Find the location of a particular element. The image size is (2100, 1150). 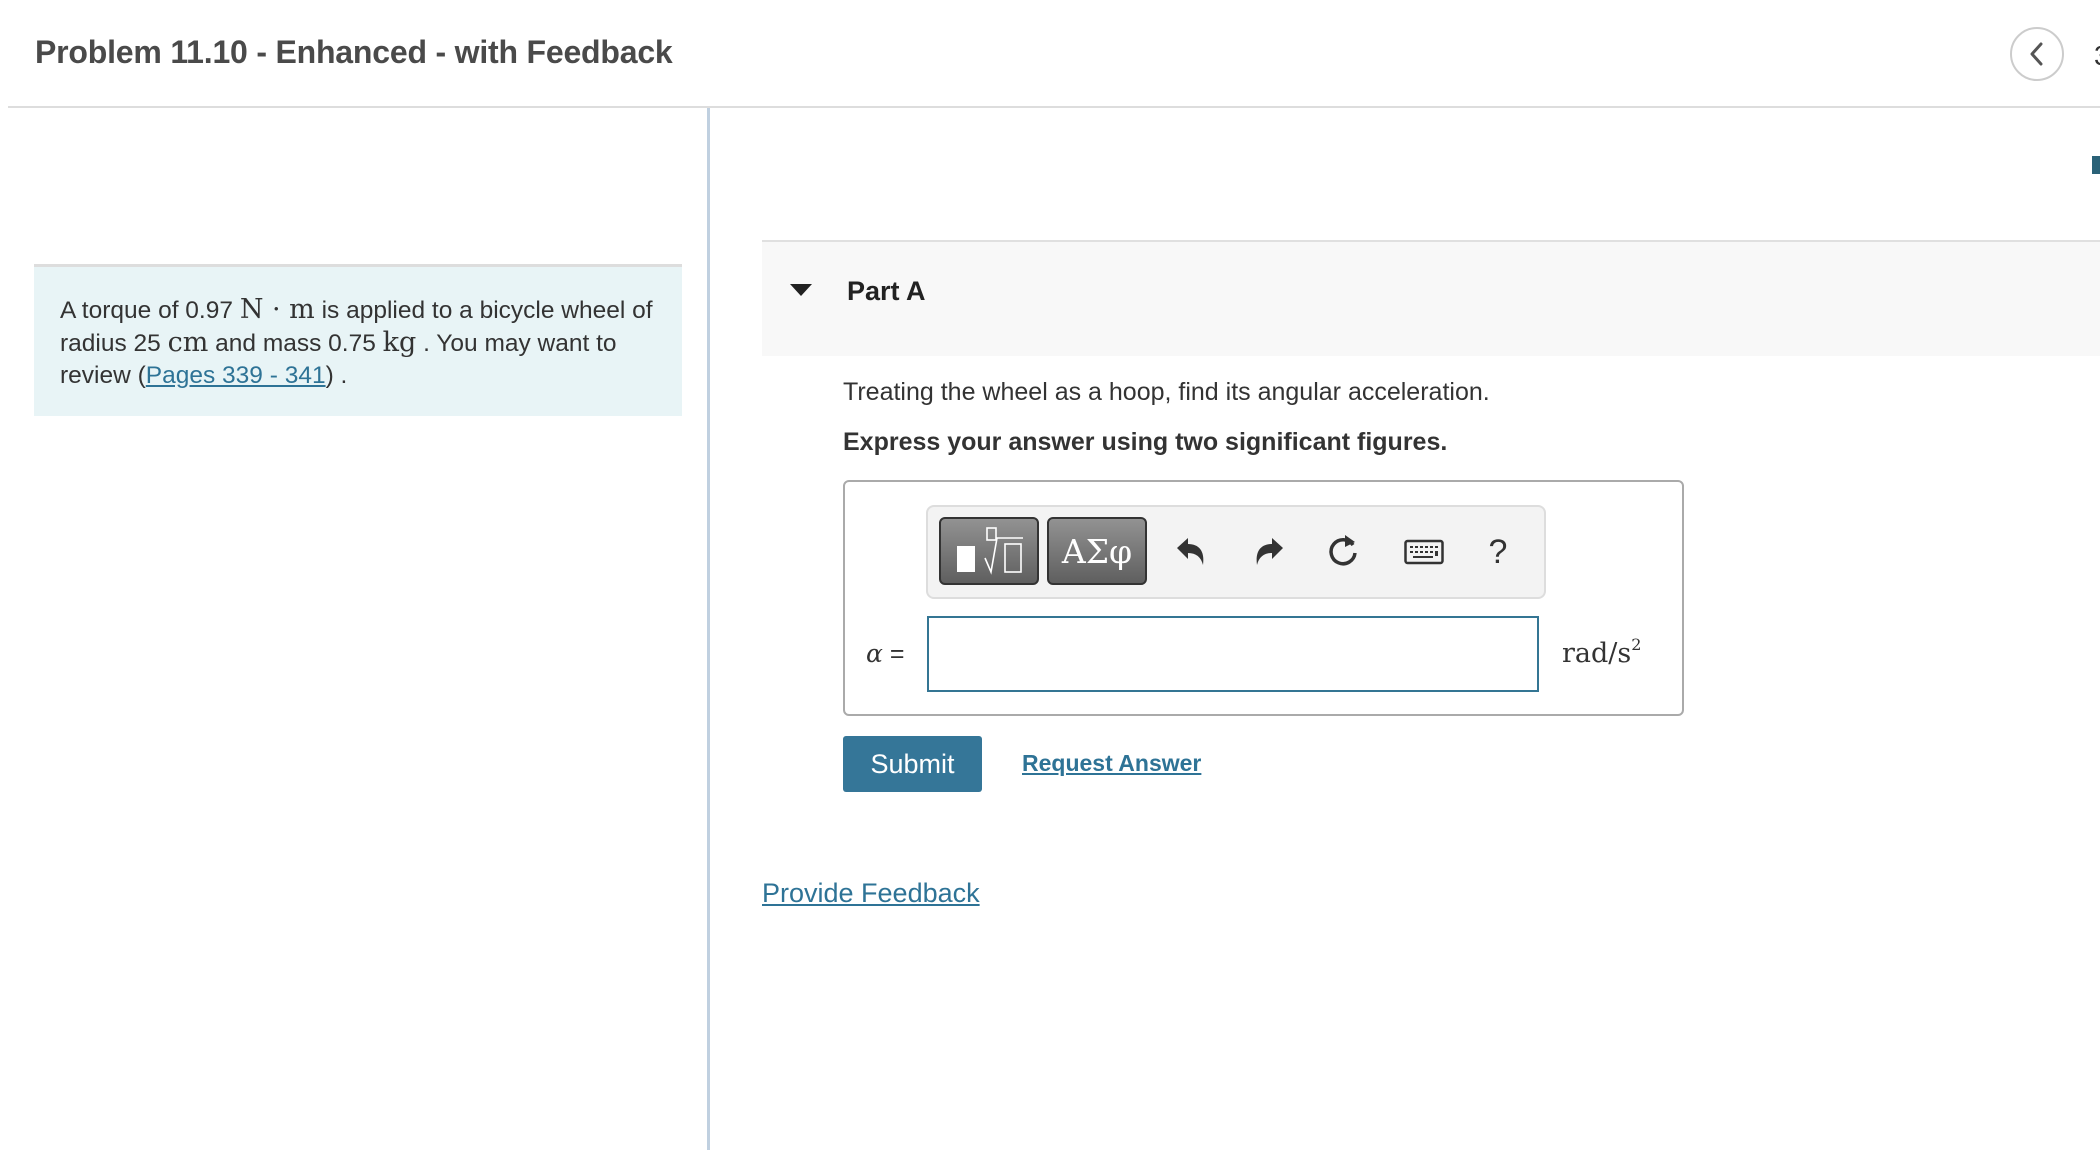

answer-box: ΑΣφ ? α = rad/s2 is located at coordinates (1263, 598).